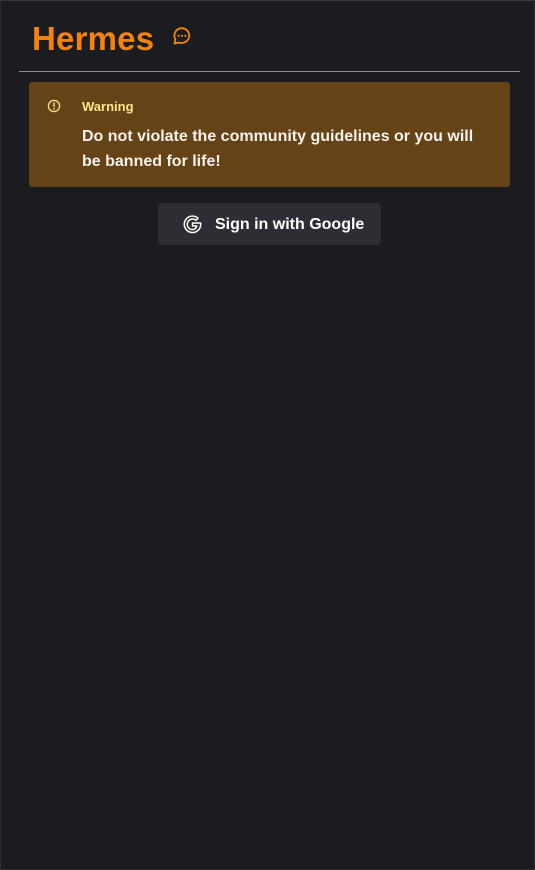 This screenshot has width=535, height=870. Describe the element at coordinates (182, 36) in the screenshot. I see `chat-bubble-icon` at that location.